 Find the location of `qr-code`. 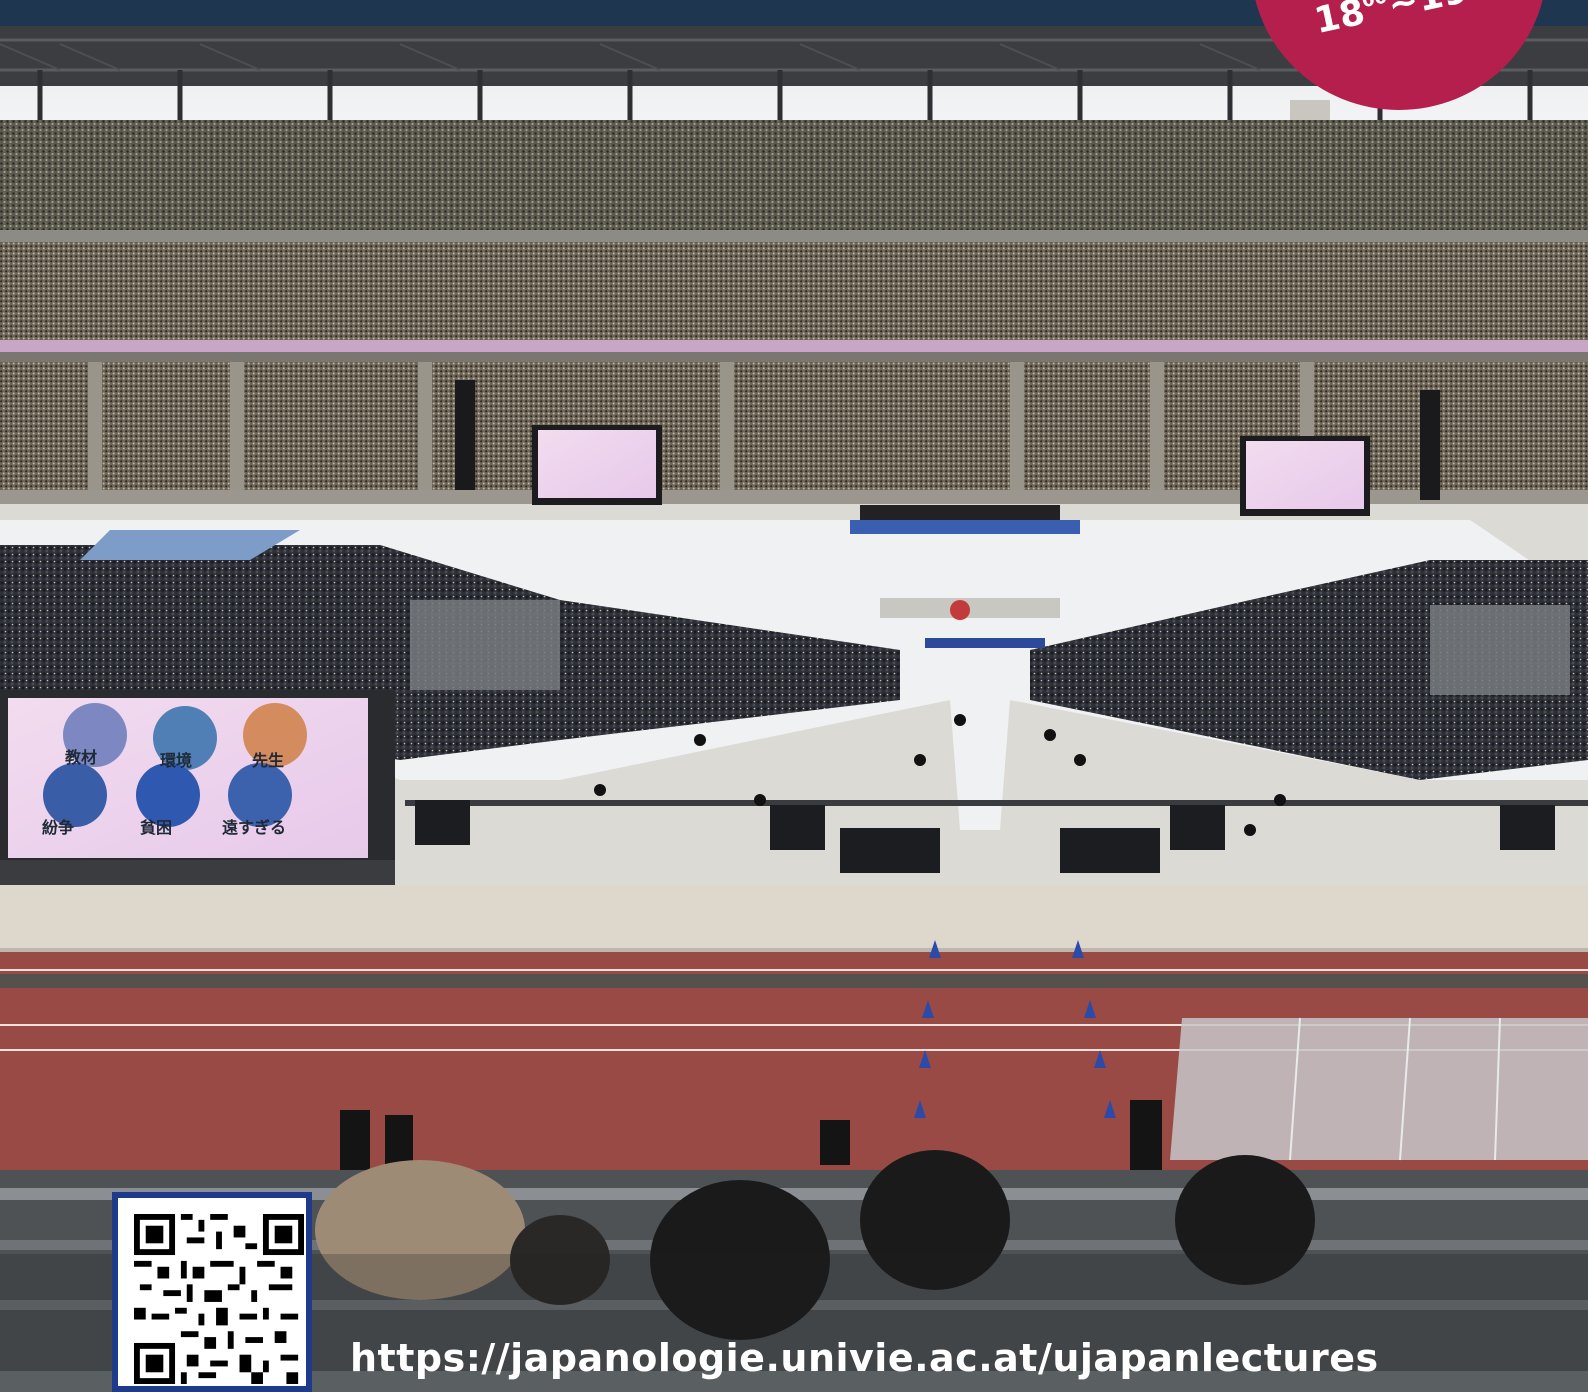

qr-code is located at coordinates (212, 1292).